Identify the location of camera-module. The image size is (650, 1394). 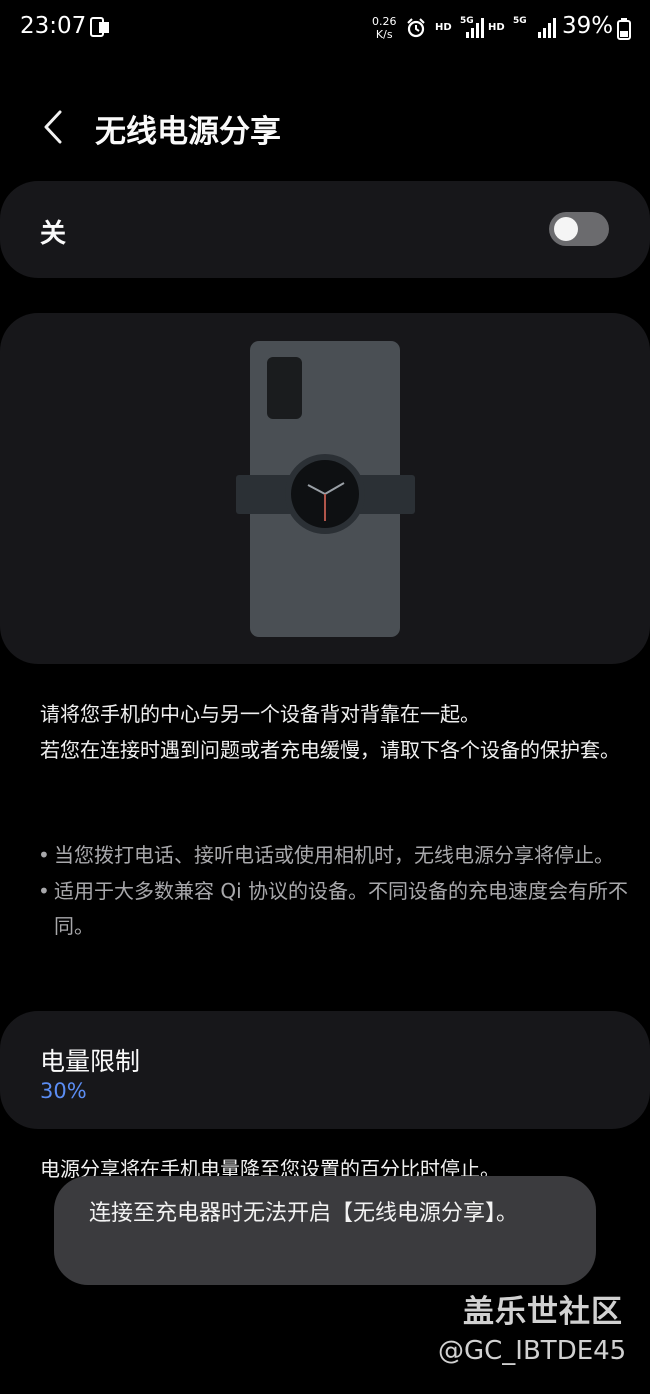
(284, 388).